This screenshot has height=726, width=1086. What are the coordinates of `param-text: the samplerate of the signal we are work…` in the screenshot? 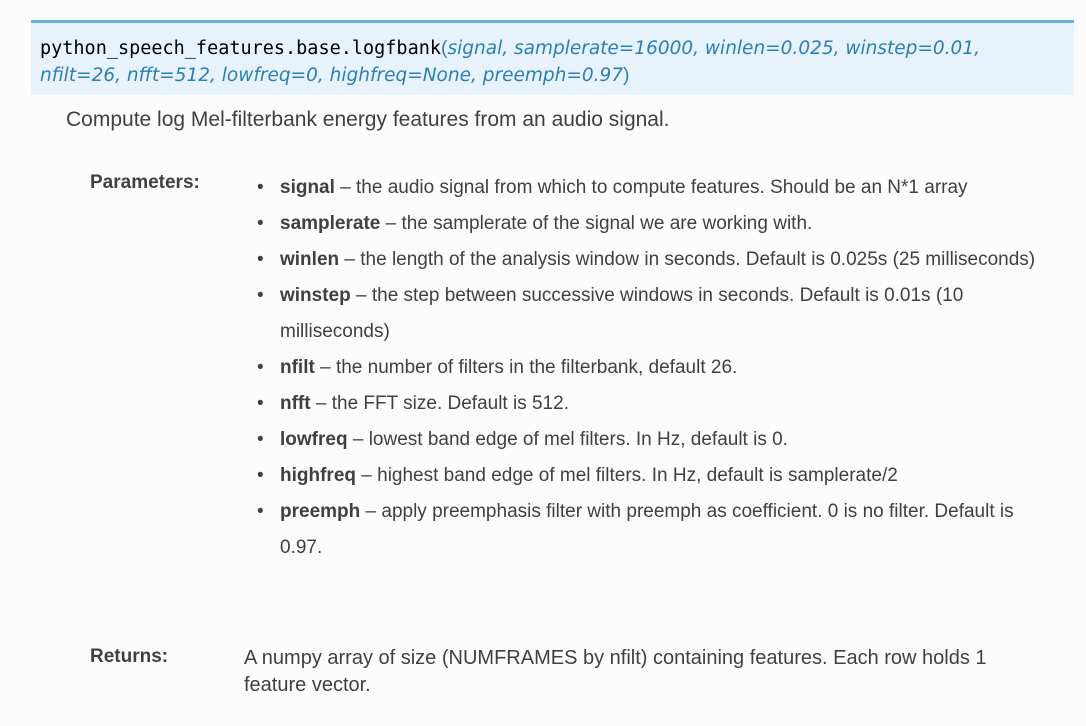 It's located at (607, 223).